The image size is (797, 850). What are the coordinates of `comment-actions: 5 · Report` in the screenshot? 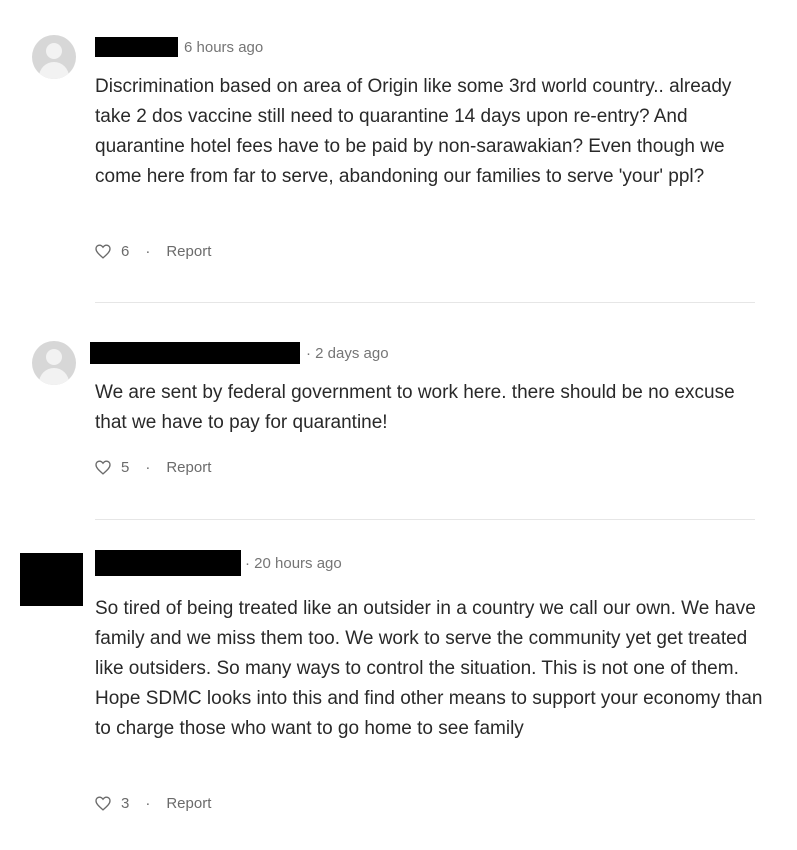 It's located at (153, 467).